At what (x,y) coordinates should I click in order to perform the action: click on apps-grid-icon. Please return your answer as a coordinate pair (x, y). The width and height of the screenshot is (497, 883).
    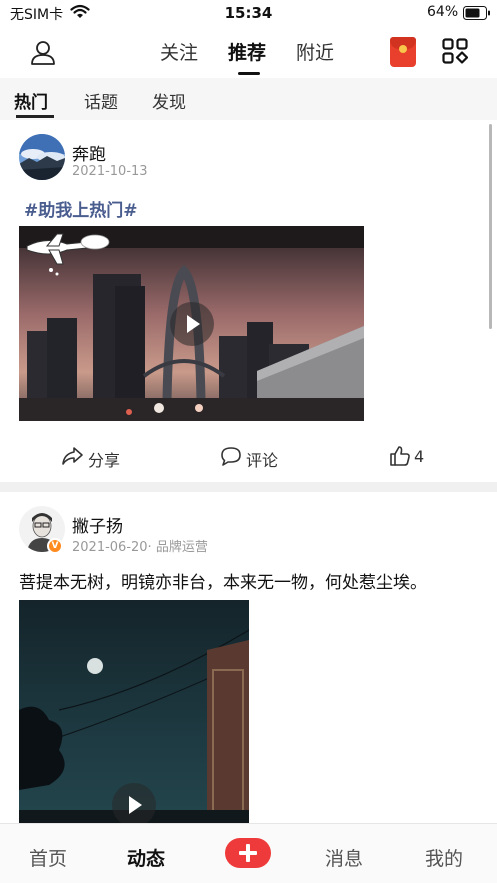
    Looking at the image, I should click on (455, 51).